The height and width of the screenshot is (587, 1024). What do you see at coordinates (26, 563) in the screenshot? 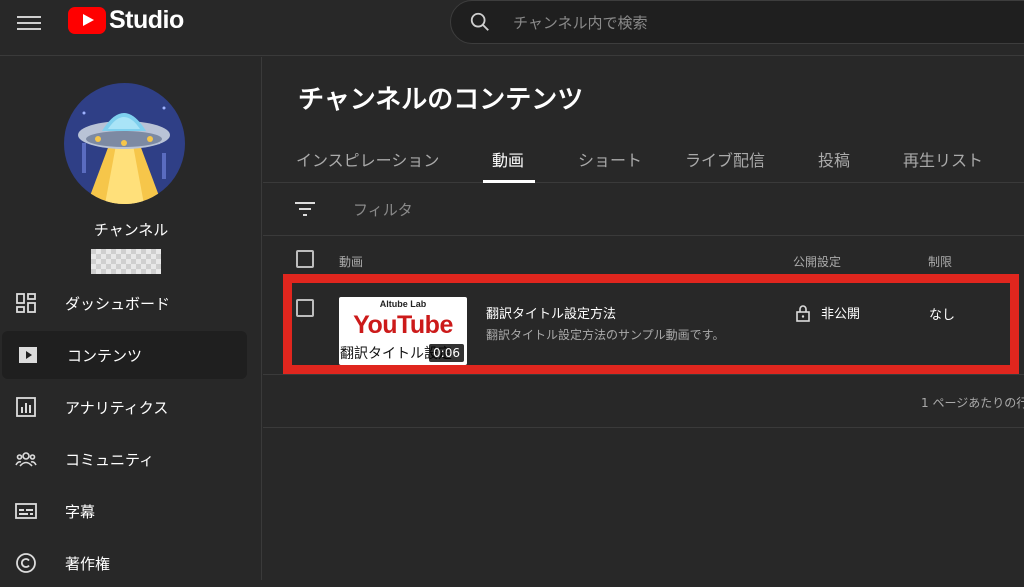
I see `copyright-icon` at bounding box center [26, 563].